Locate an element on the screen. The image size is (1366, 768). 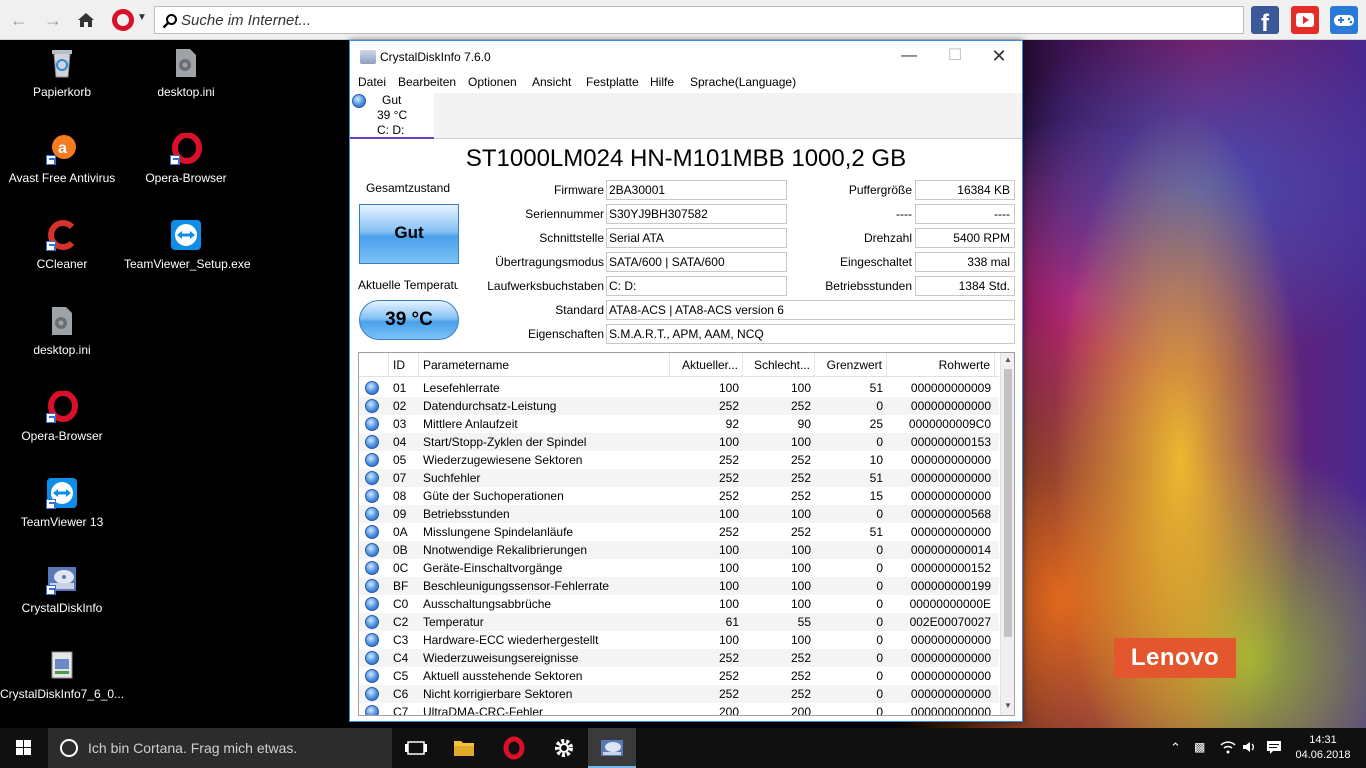
back-icon: ← is located at coordinates (19, 20).